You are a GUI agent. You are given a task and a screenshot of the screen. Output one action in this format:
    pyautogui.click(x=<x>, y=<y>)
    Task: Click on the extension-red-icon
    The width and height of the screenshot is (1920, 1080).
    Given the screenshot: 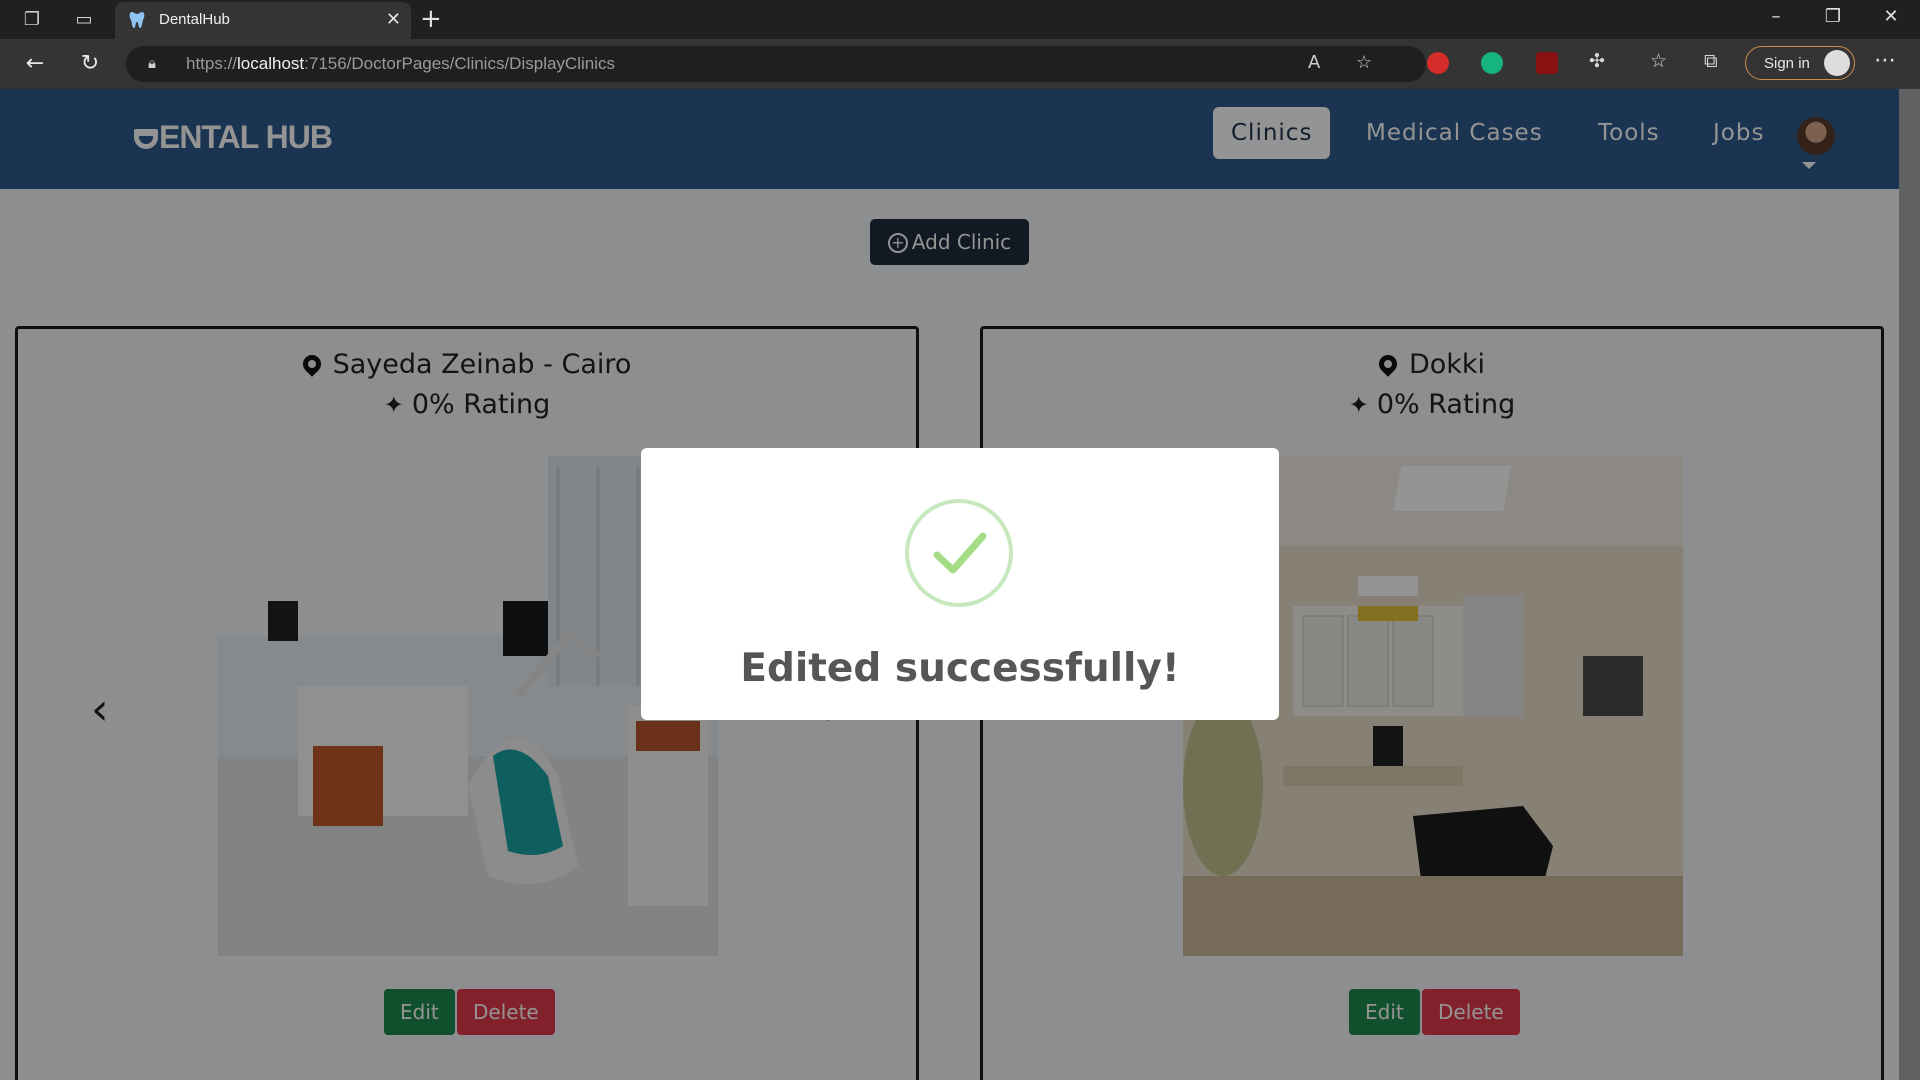 What is the action you would take?
    pyautogui.click(x=1438, y=63)
    